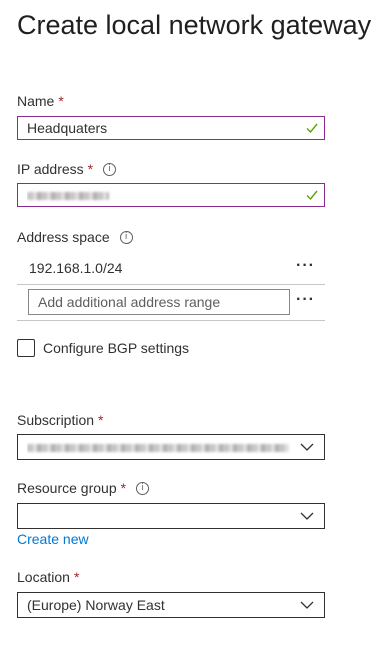 The width and height of the screenshot is (388, 645). I want to click on ip-address-label: IP address * i, so click(67, 169).